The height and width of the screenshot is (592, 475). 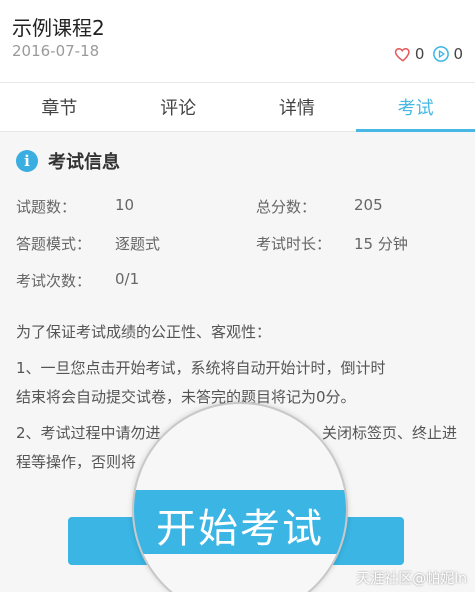 I want to click on course-date: 2016-07-18, so click(x=56, y=51).